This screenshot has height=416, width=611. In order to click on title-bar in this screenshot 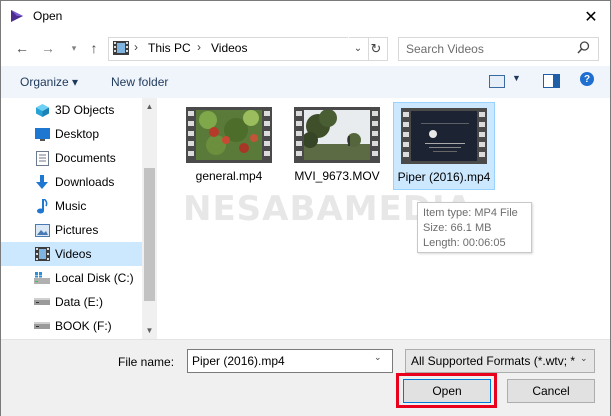, I will do `click(305, 16)`.